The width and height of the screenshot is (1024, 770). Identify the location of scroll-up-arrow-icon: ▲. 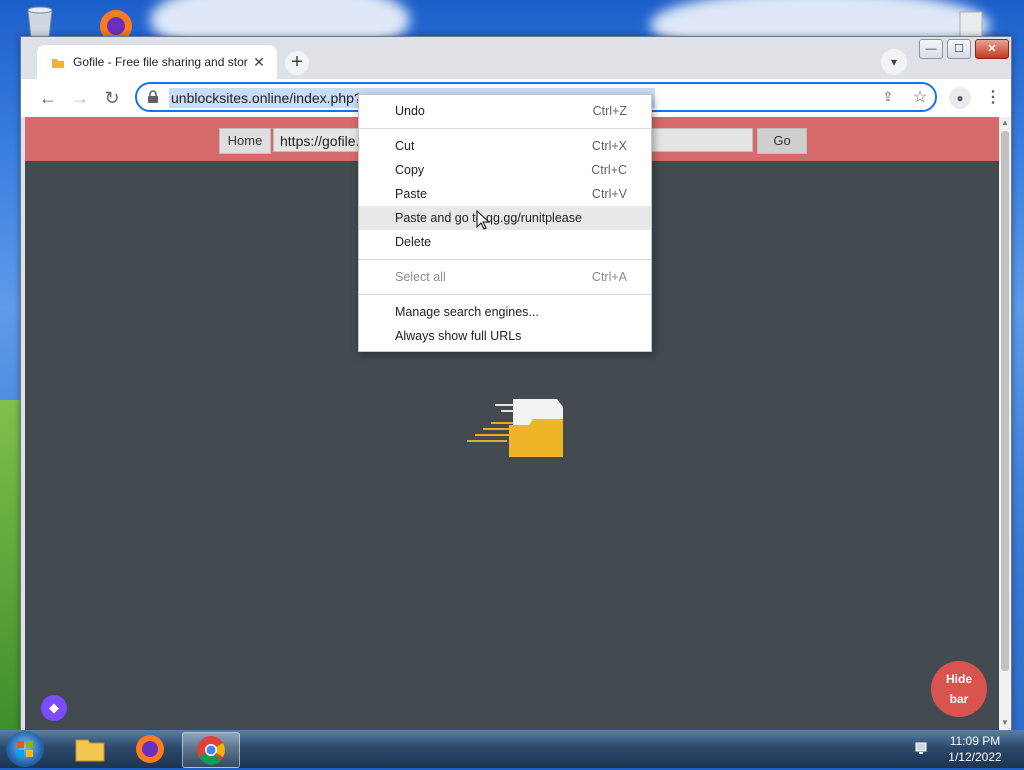
(1005, 123).